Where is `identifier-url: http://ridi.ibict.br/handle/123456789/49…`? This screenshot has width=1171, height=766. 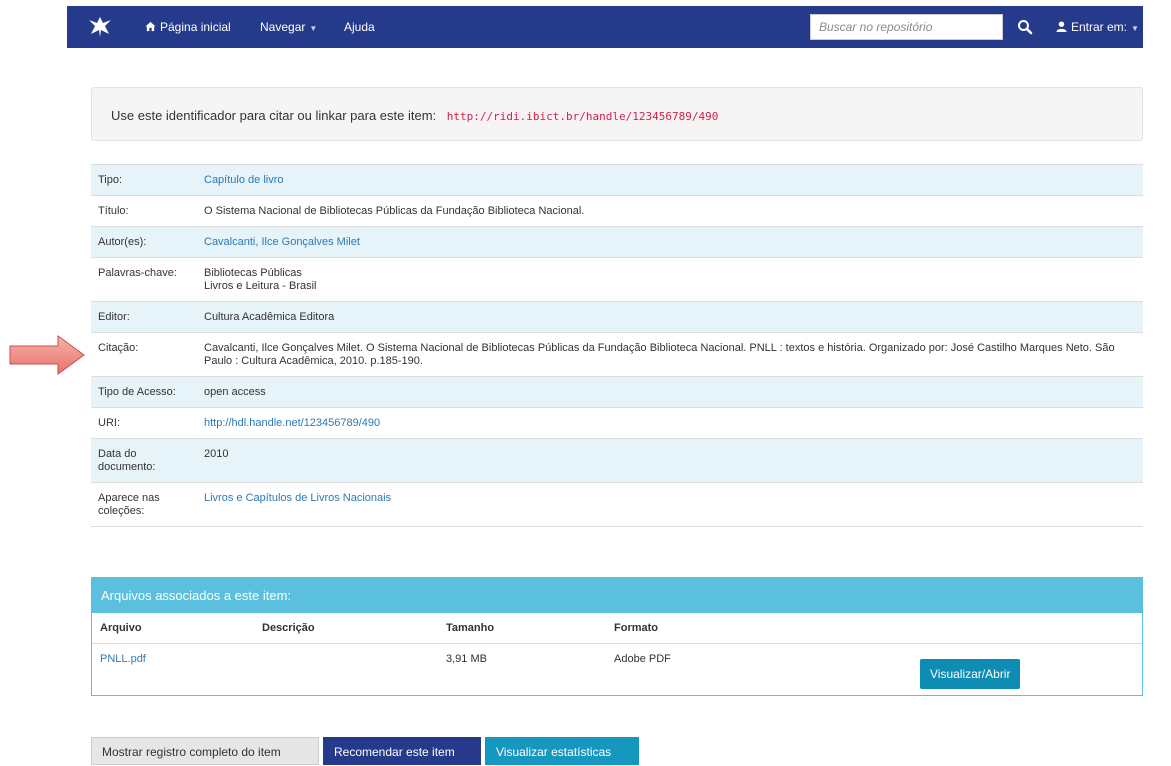 identifier-url: http://ridi.ibict.br/handle/123456789/49… is located at coordinates (582, 116).